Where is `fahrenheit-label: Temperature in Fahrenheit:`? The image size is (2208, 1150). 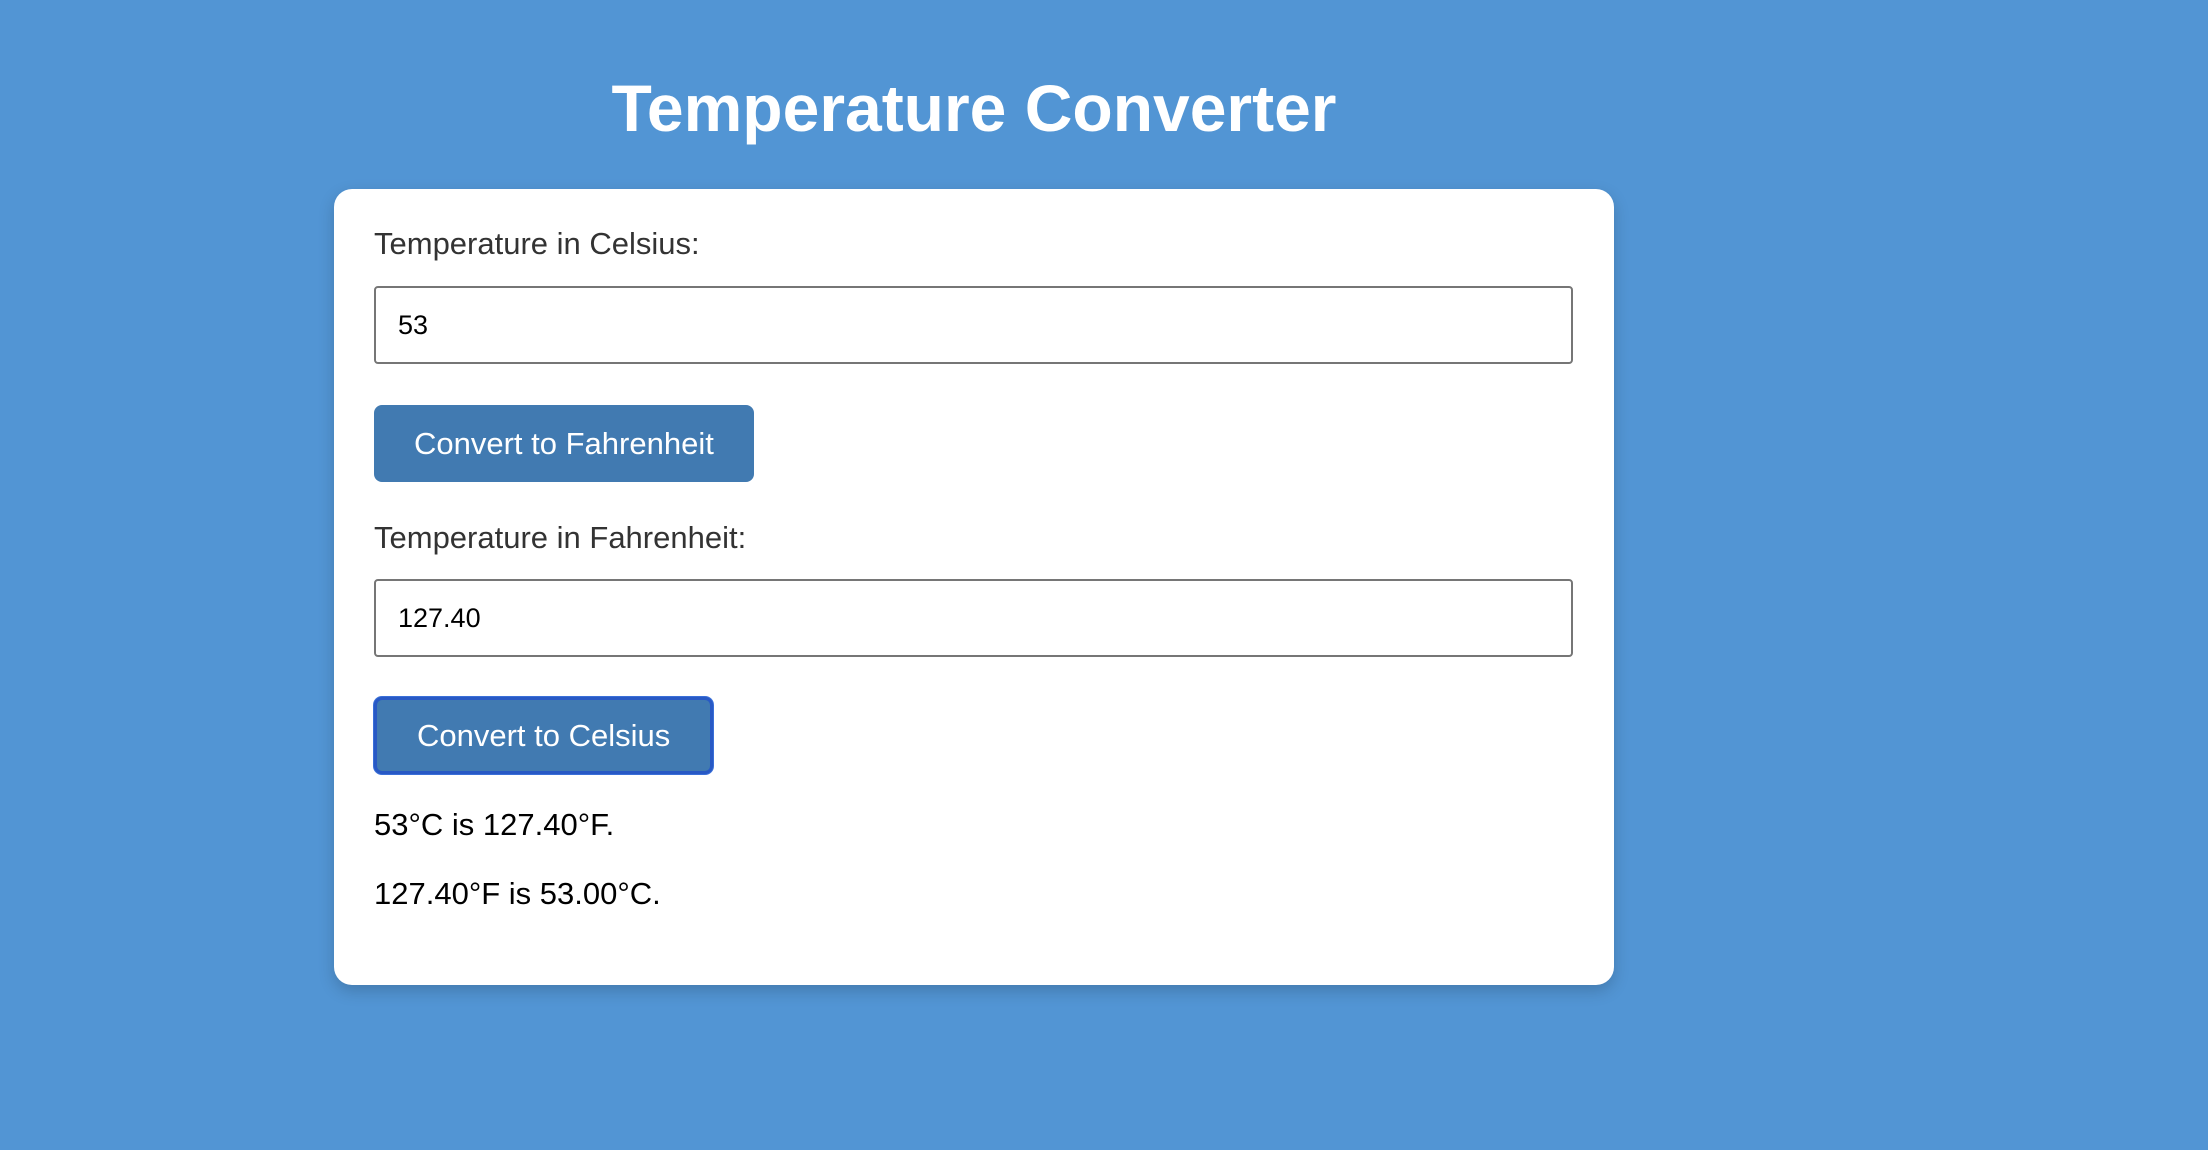 fahrenheit-label: Temperature in Fahrenheit: is located at coordinates (560, 537).